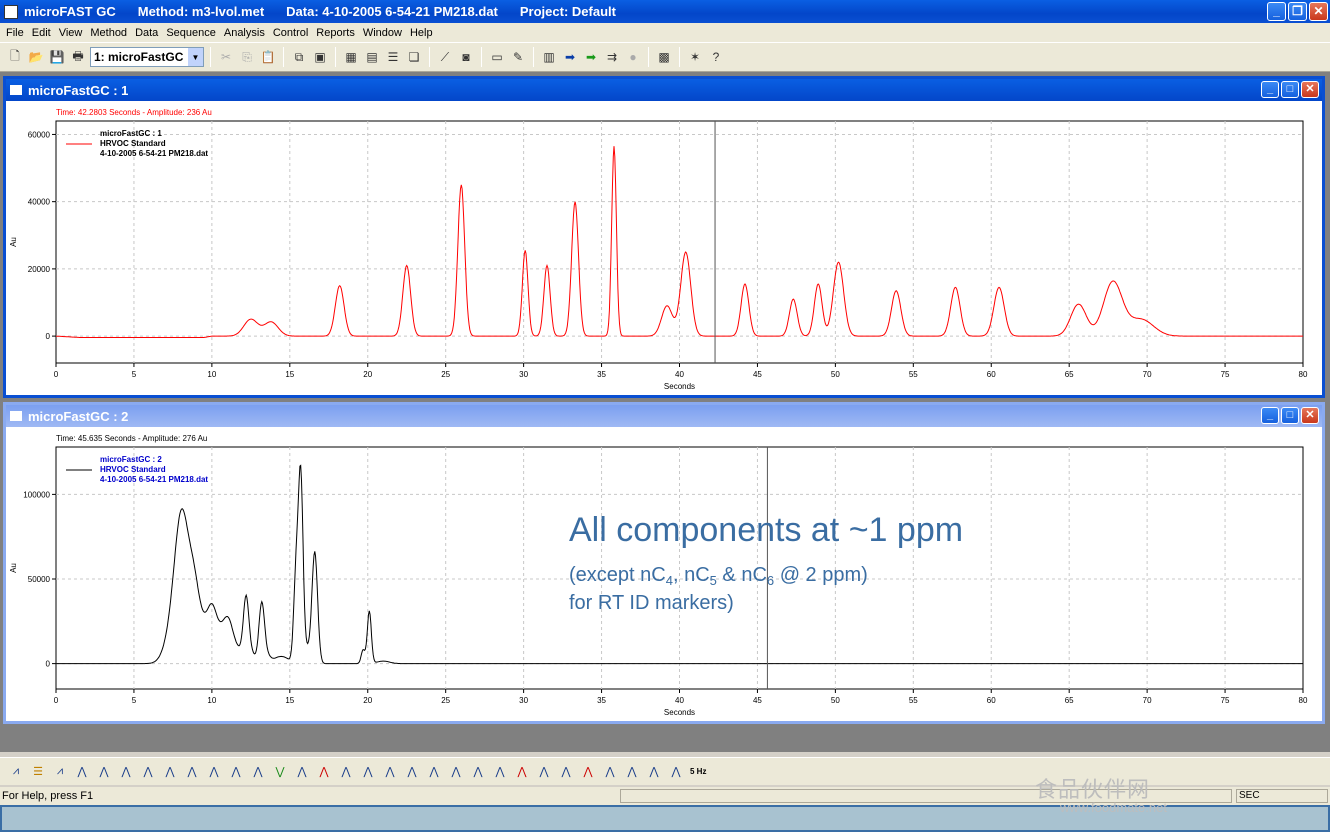 The width and height of the screenshot is (1330, 832). Describe the element at coordinates (698, 771) in the screenshot. I see `sampling-rate-label: 5 Hz` at that location.